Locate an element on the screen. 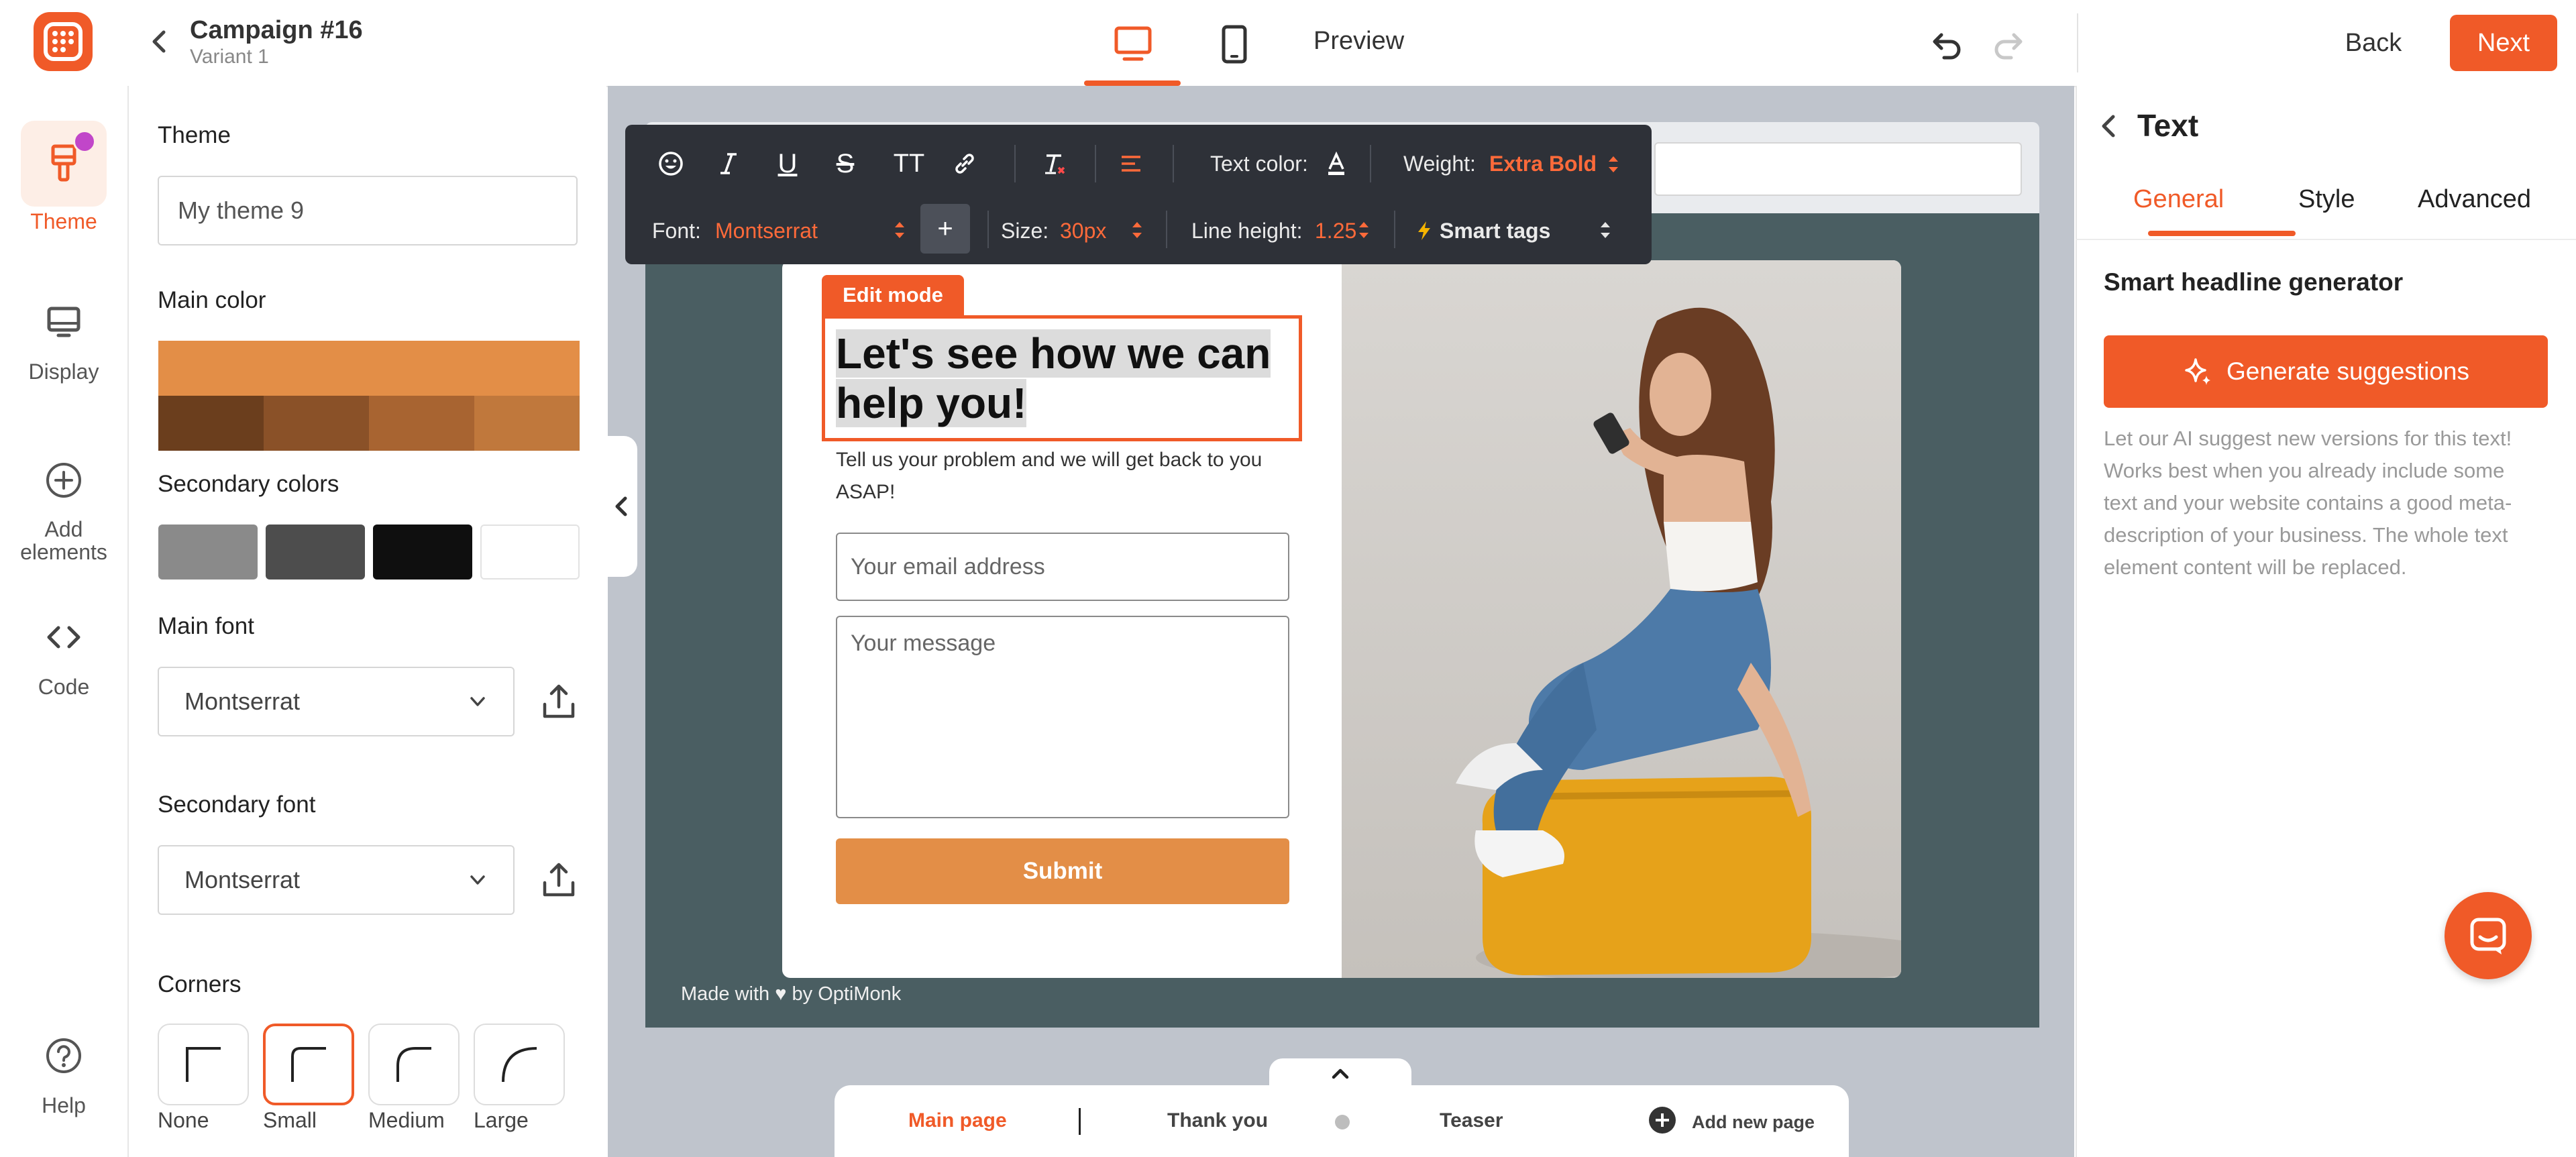  lightning-icon is located at coordinates (1424, 230).